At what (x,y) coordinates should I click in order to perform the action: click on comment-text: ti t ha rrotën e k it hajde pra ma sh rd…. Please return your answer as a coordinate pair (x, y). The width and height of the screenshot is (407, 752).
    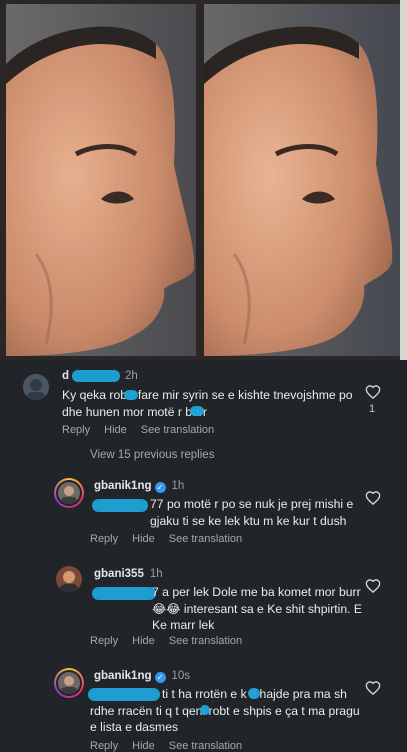
    Looking at the image, I should click on (225, 710).